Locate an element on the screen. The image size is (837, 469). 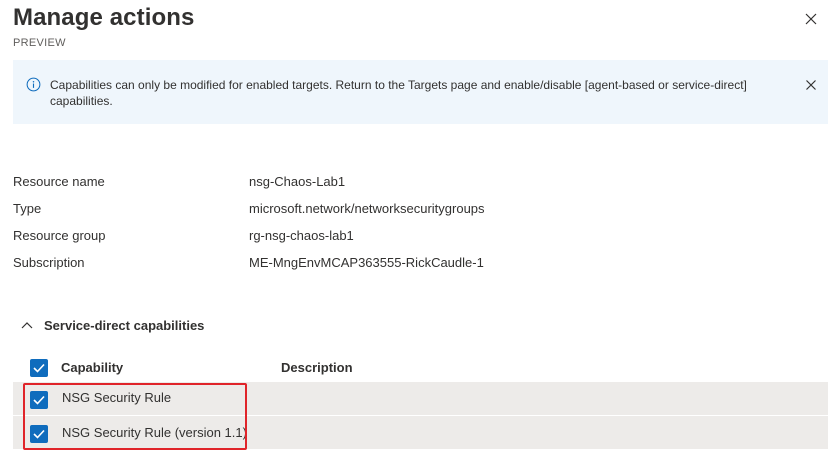
close-panel-button is located at coordinates (811, 19).